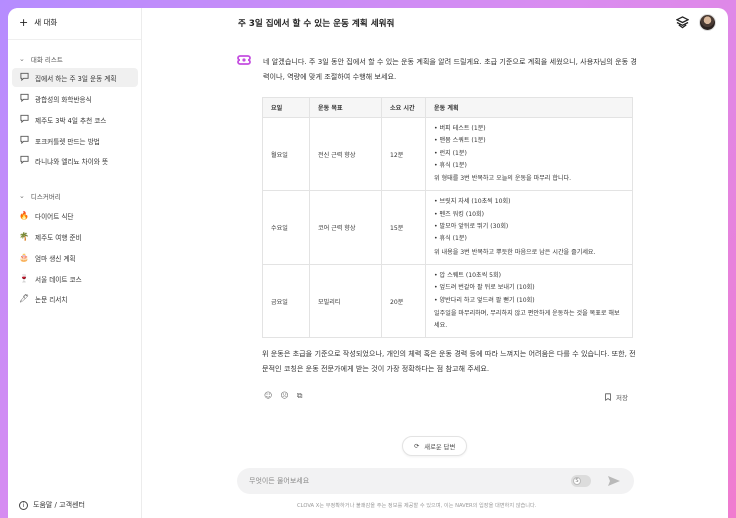  Describe the element at coordinates (55, 258) in the screenshot. I see `sidebar-discovery-item-label: 엄마 생신 계획` at that location.